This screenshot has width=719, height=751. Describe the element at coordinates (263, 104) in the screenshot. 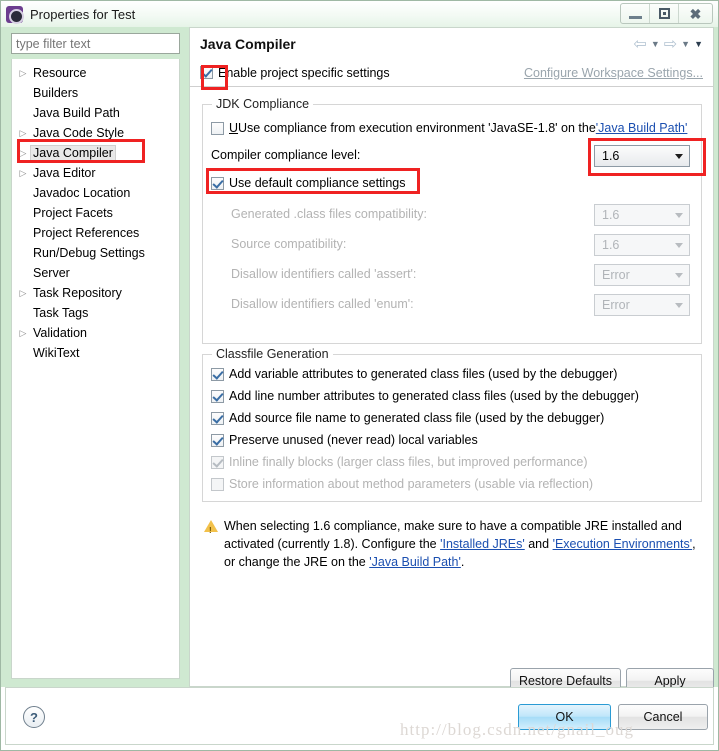

I see `jdk-compliance-title: JDK Compliance` at that location.